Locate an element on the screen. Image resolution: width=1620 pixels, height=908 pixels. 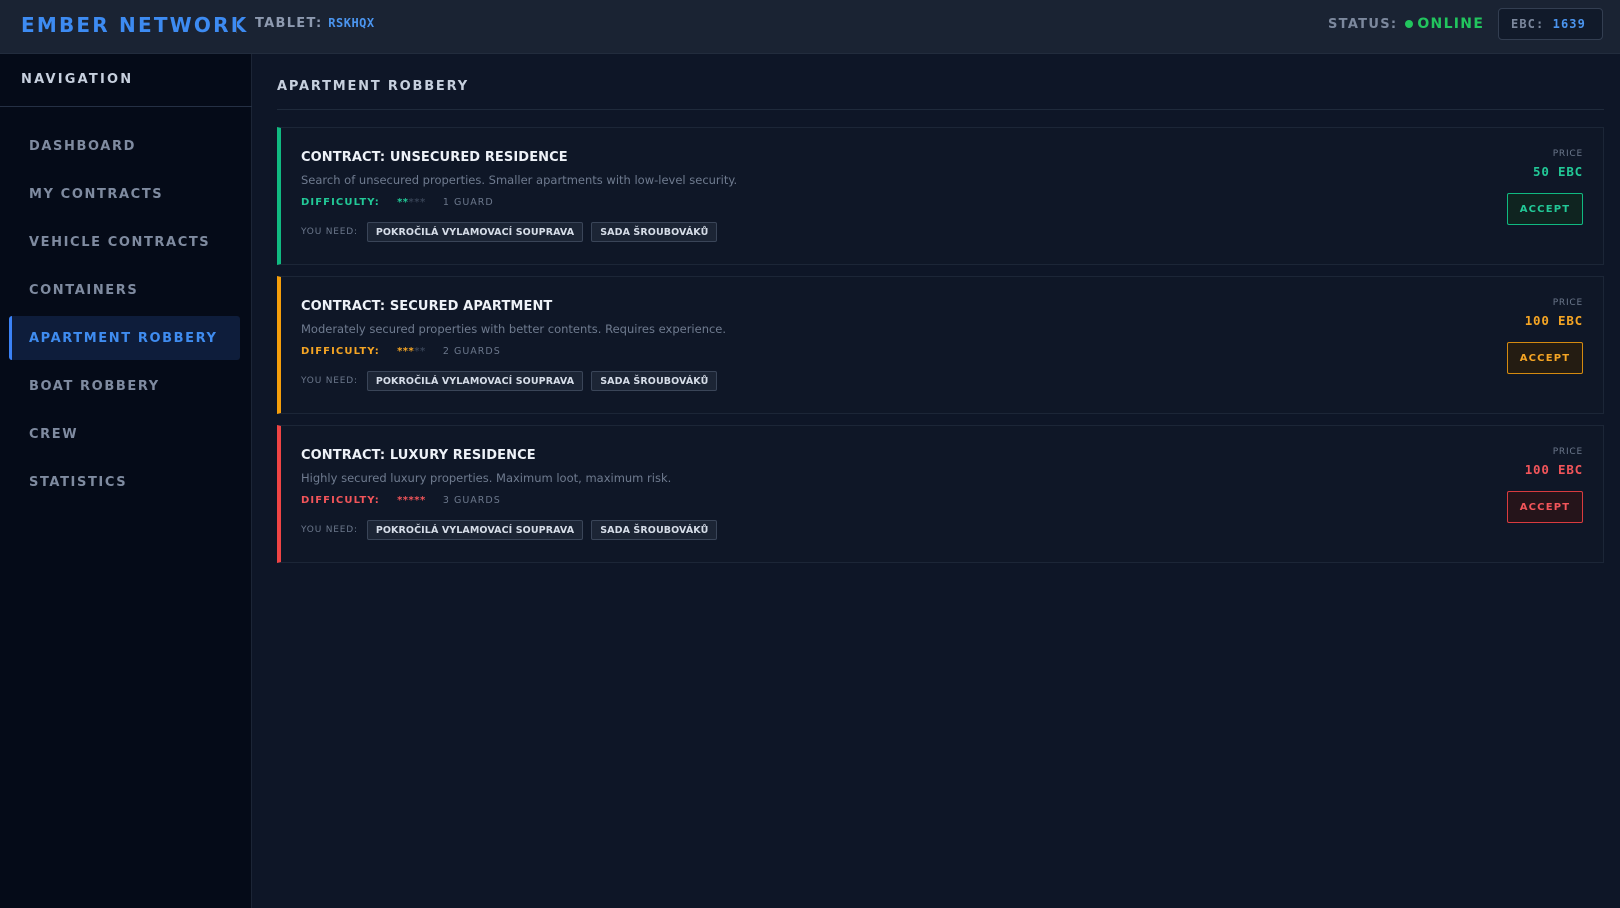
price-value: 50 EBC is located at coordinates (1558, 171).